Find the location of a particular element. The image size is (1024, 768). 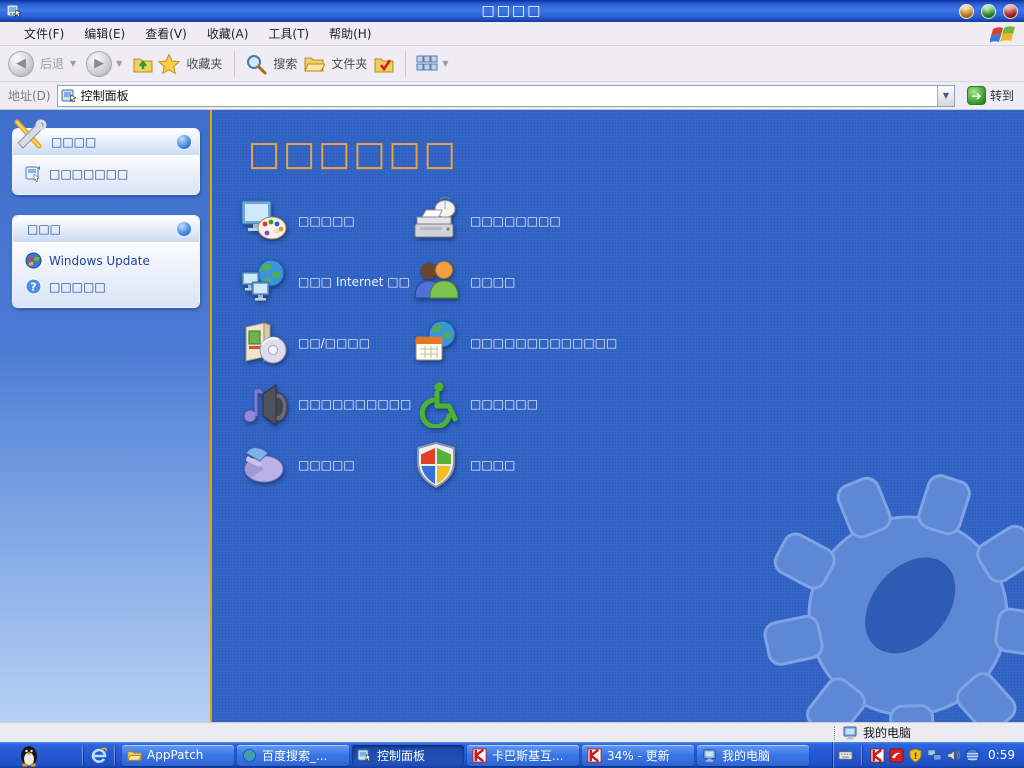

network-internet-icon is located at coordinates (263, 280).